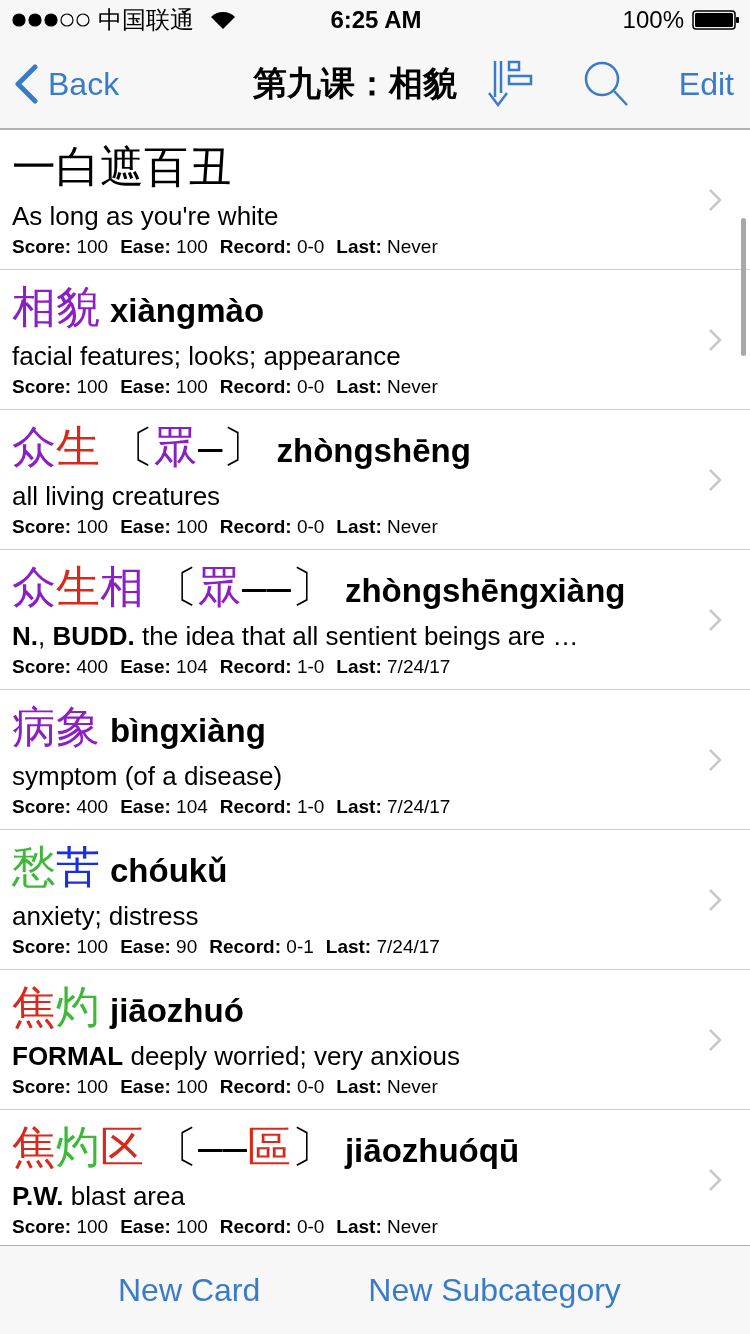 This screenshot has width=750, height=1334. What do you see at coordinates (189, 1290) in the screenshot?
I see `toolbar-button: New Card` at bounding box center [189, 1290].